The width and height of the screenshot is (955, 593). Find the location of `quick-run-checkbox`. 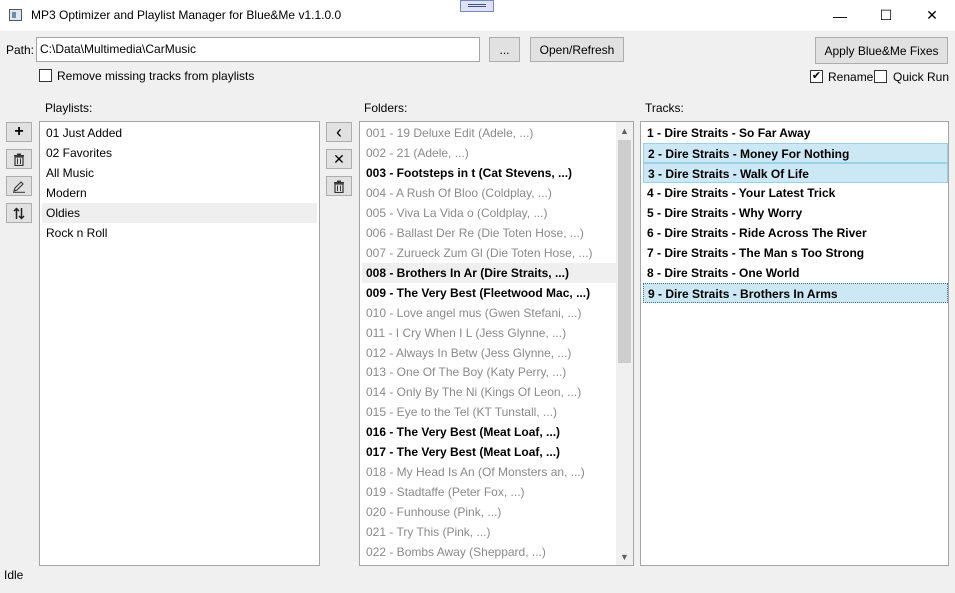

quick-run-checkbox is located at coordinates (880, 76).